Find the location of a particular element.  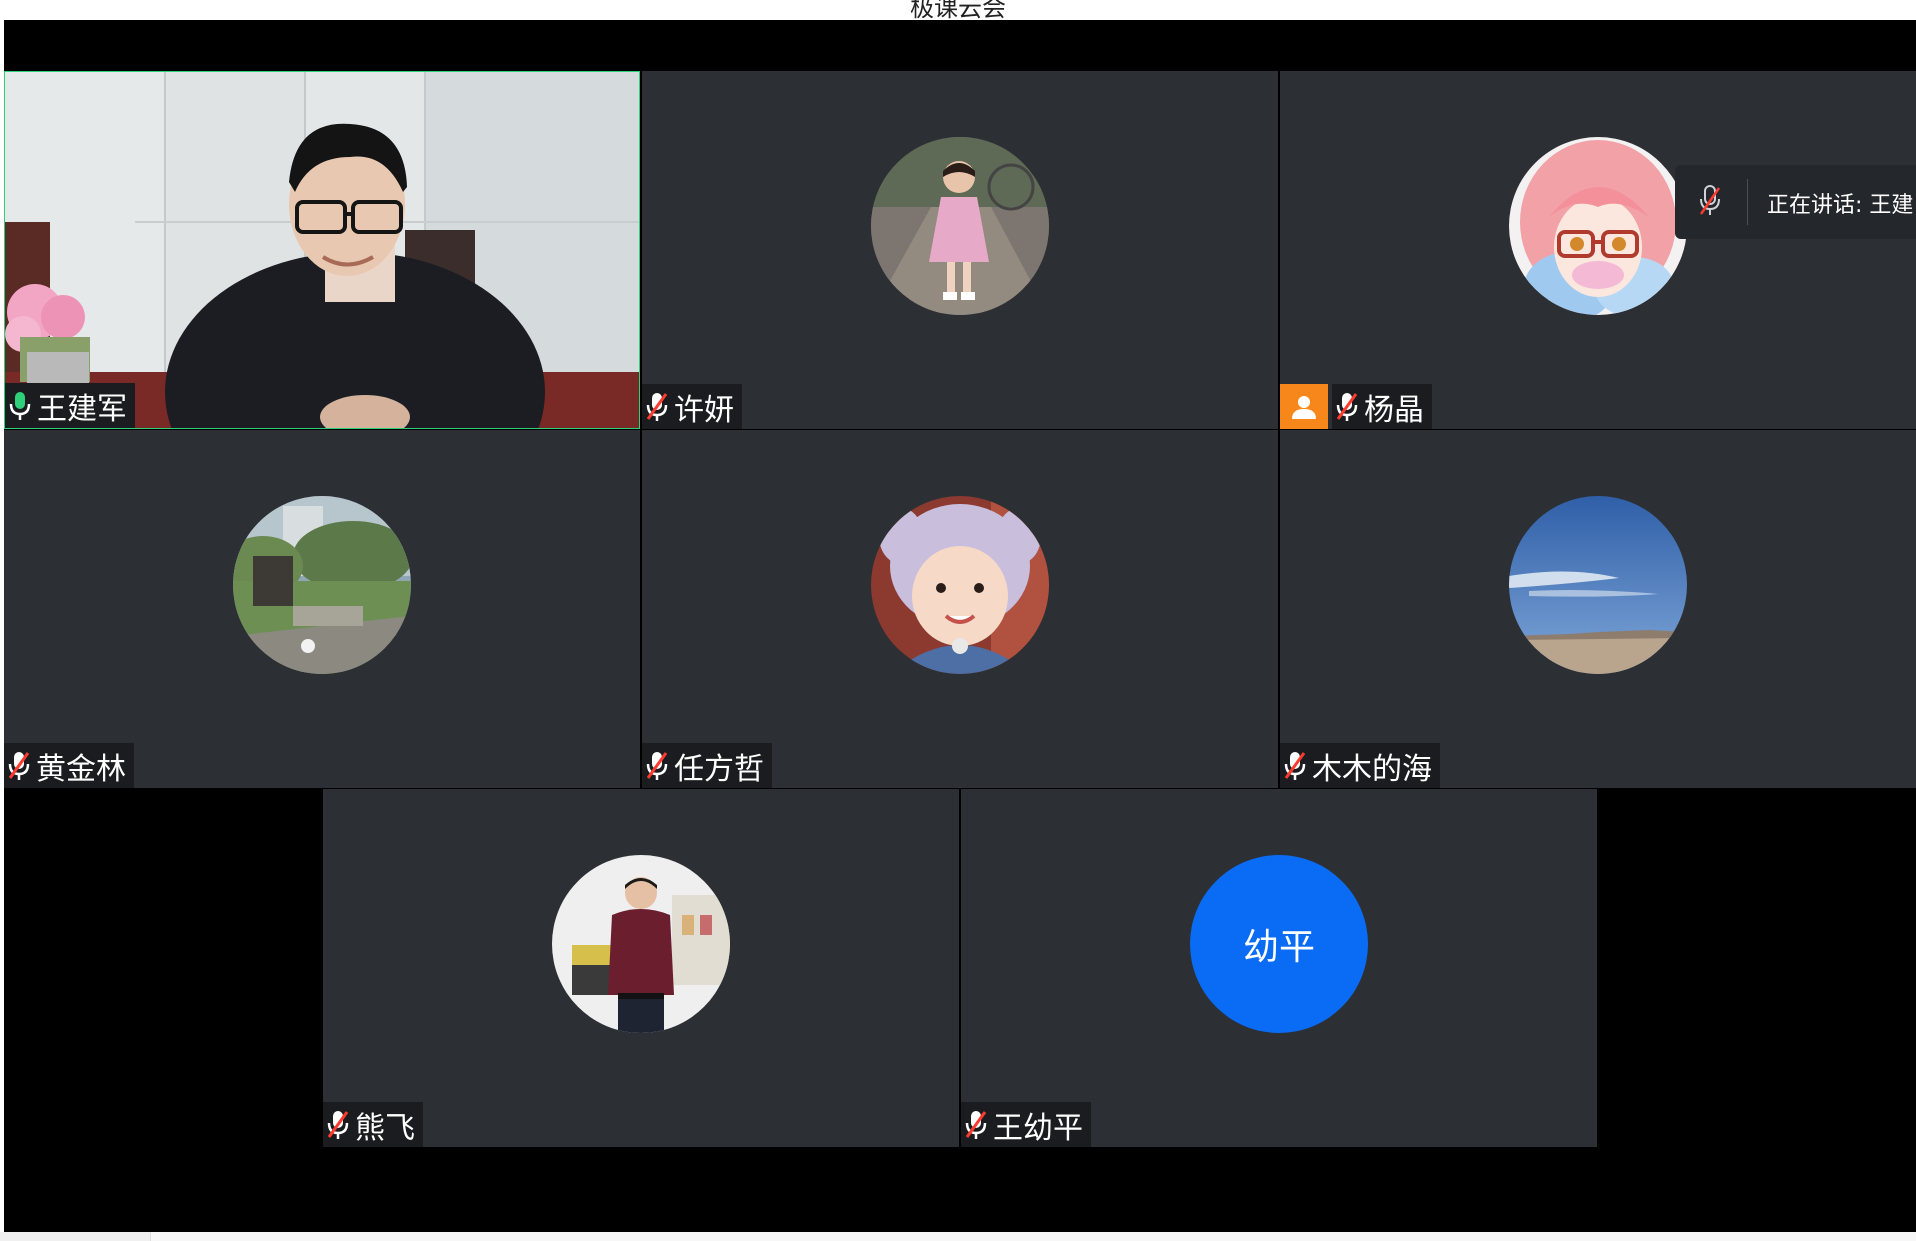

title-bar: 极课云会 is located at coordinates (958, 11).